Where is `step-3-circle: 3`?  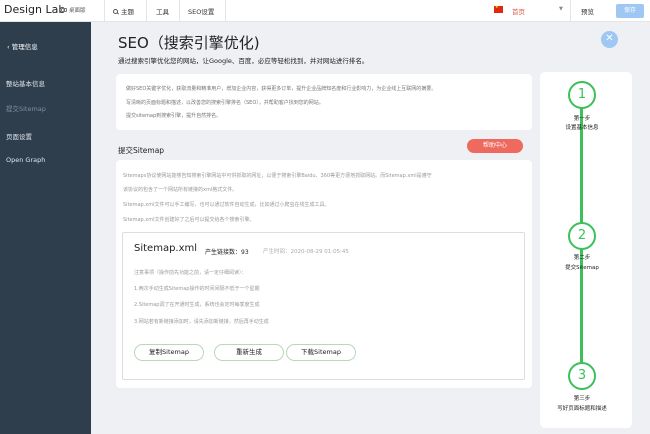 step-3-circle: 3 is located at coordinates (582, 376).